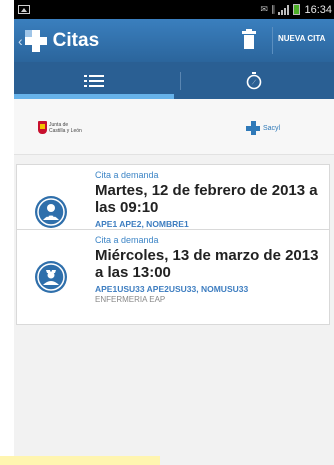 The width and height of the screenshot is (334, 465). I want to click on sms-icon: ✉, so click(263, 9).